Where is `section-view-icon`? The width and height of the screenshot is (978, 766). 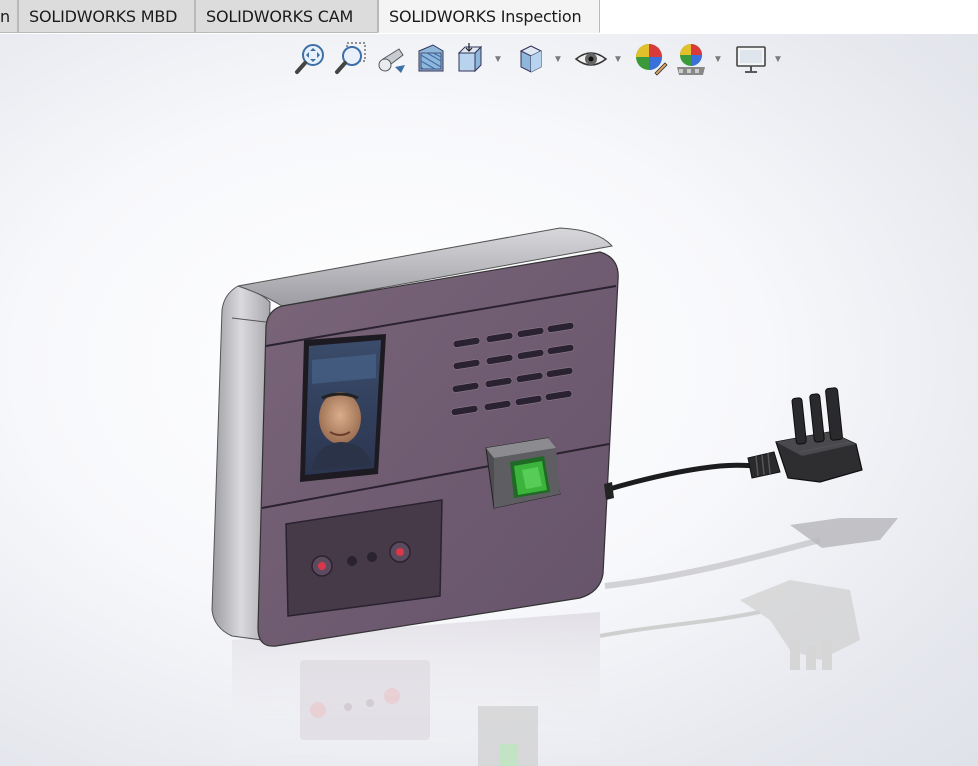
section-view-icon is located at coordinates (431, 58).